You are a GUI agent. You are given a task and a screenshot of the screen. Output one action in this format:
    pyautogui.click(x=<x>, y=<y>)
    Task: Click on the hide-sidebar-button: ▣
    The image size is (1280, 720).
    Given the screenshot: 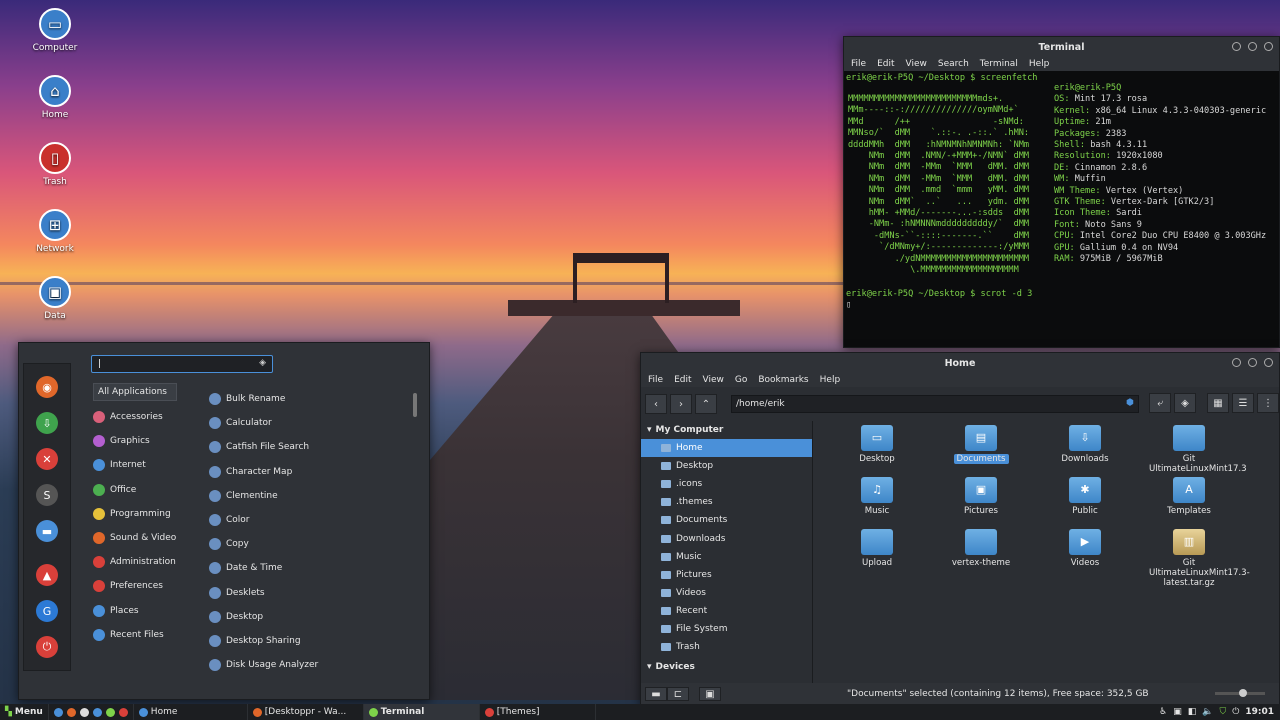 What is the action you would take?
    pyautogui.click(x=710, y=694)
    